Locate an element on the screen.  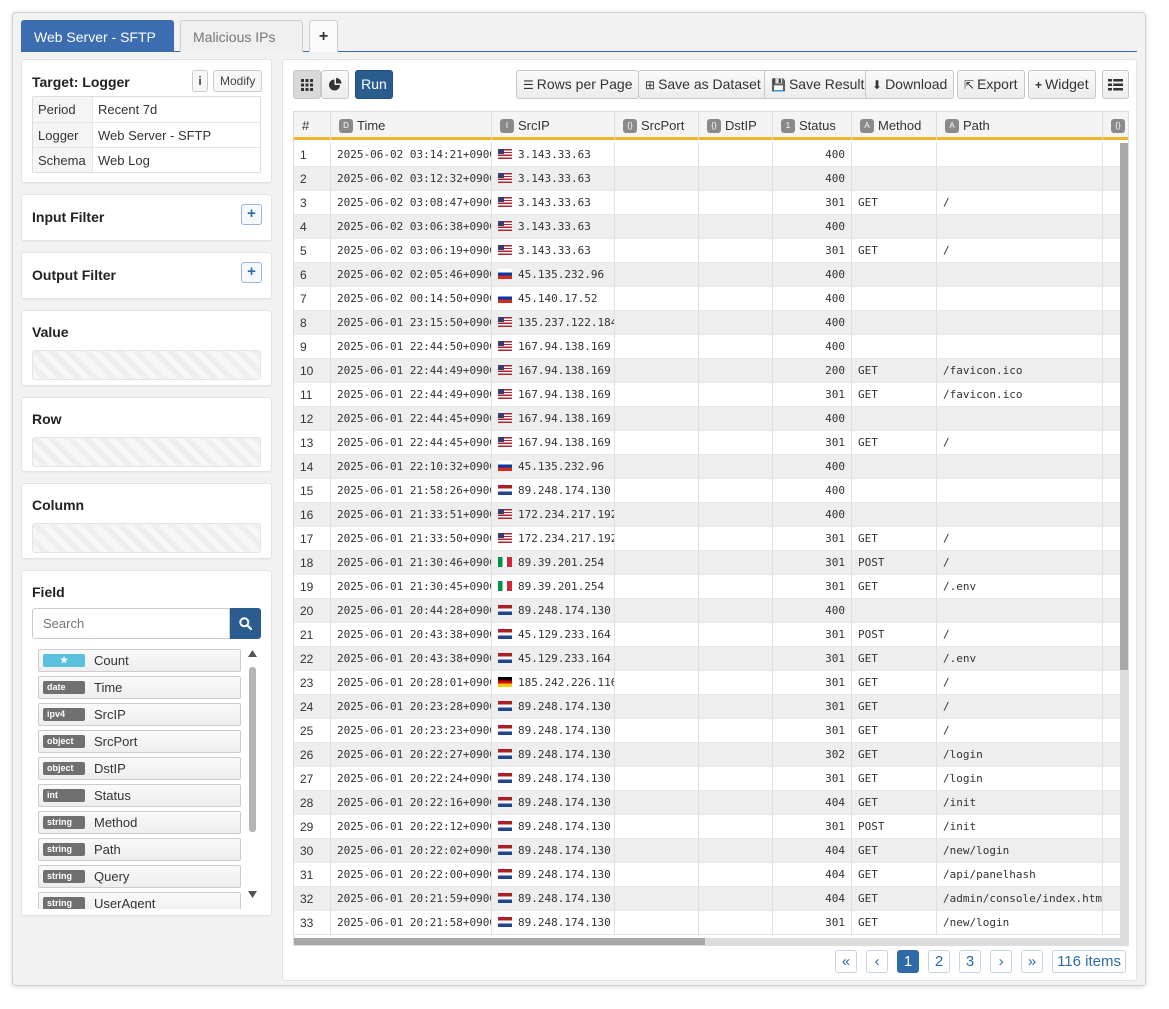
cell-index: 30 is located at coordinates (312, 851).